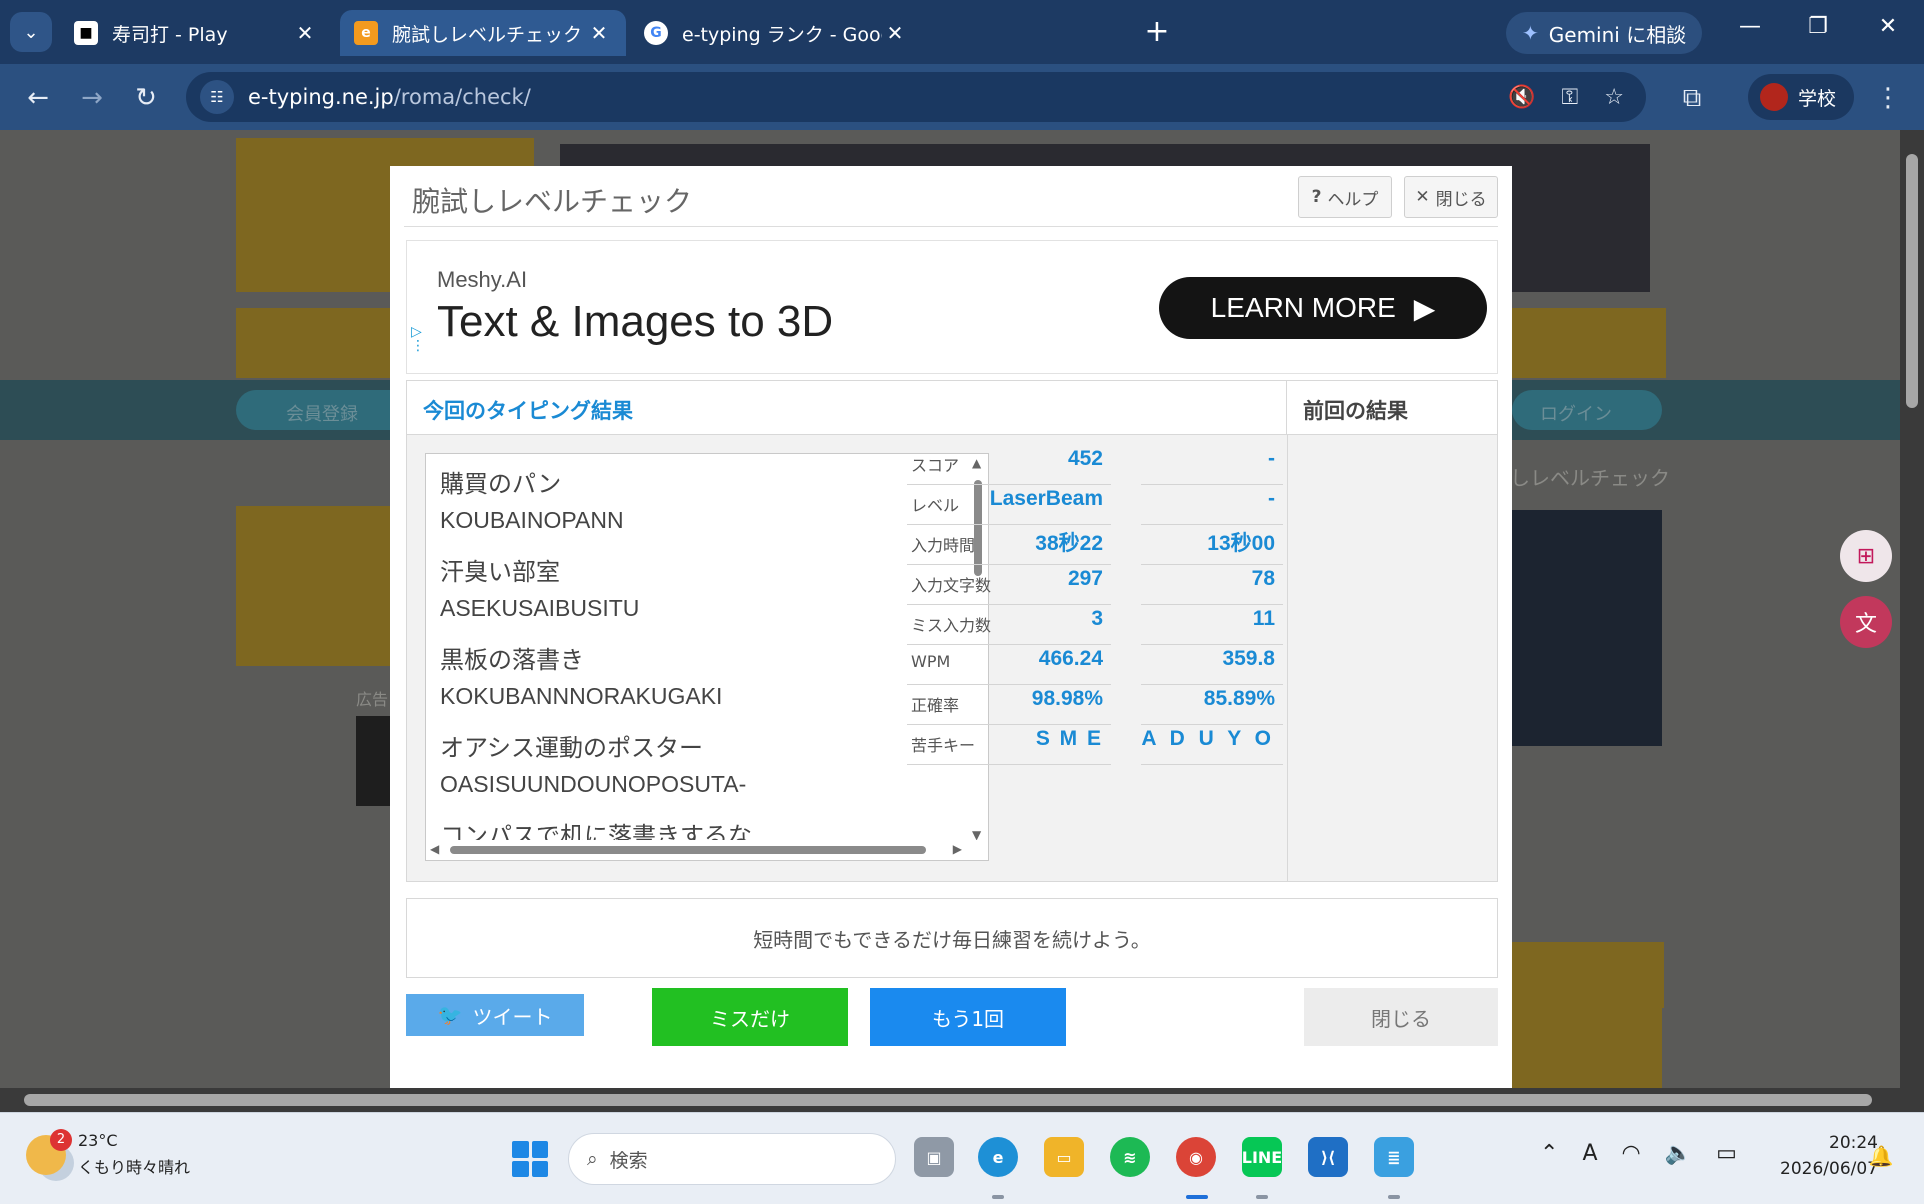 The width and height of the screenshot is (1924, 1204). I want to click on close-bottom-label: 閉じる, so click(1401, 1018).